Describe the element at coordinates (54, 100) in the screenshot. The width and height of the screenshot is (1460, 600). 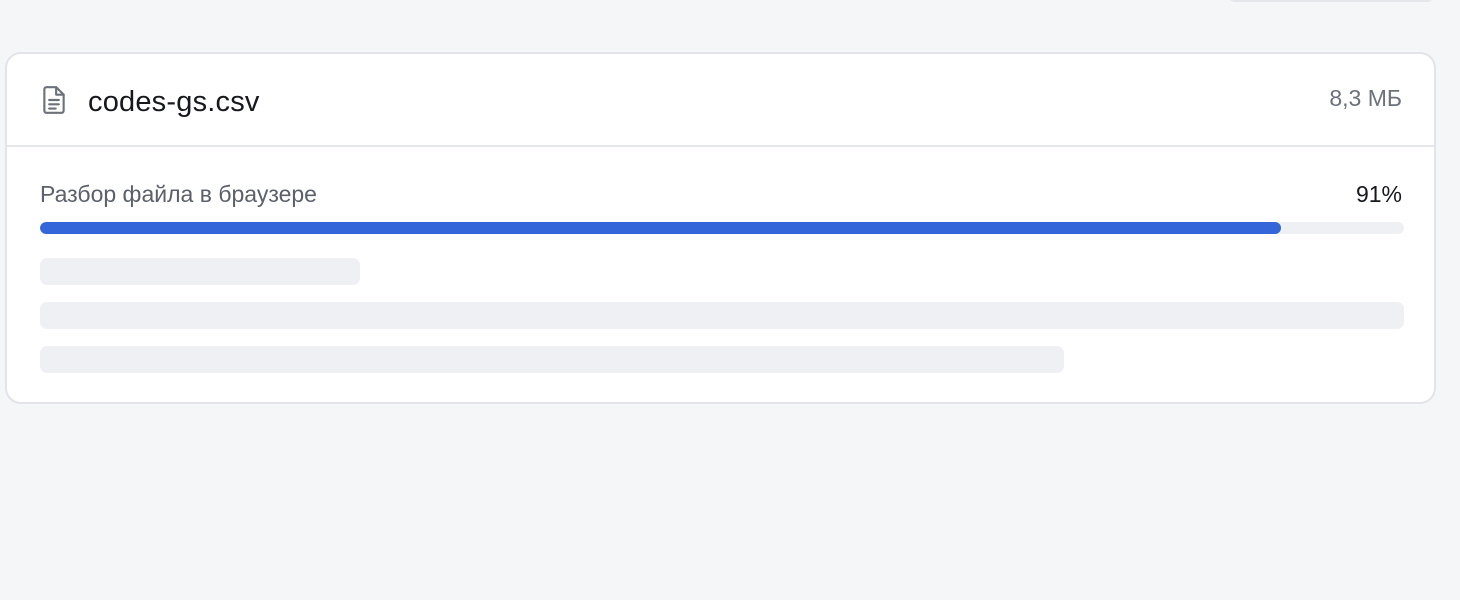
I see `file-text-icon` at that location.